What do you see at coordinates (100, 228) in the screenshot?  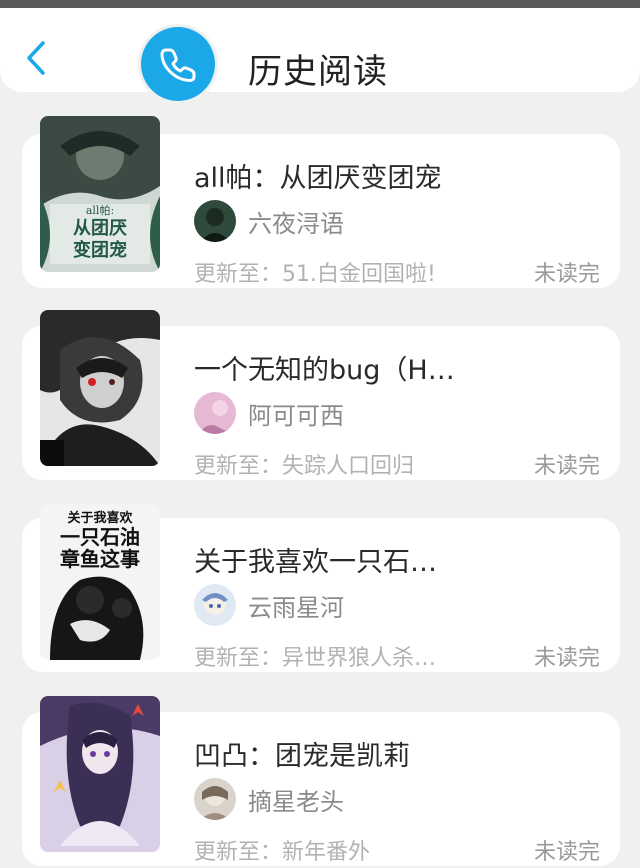 I see `cover-title-line2: 从团厌` at bounding box center [100, 228].